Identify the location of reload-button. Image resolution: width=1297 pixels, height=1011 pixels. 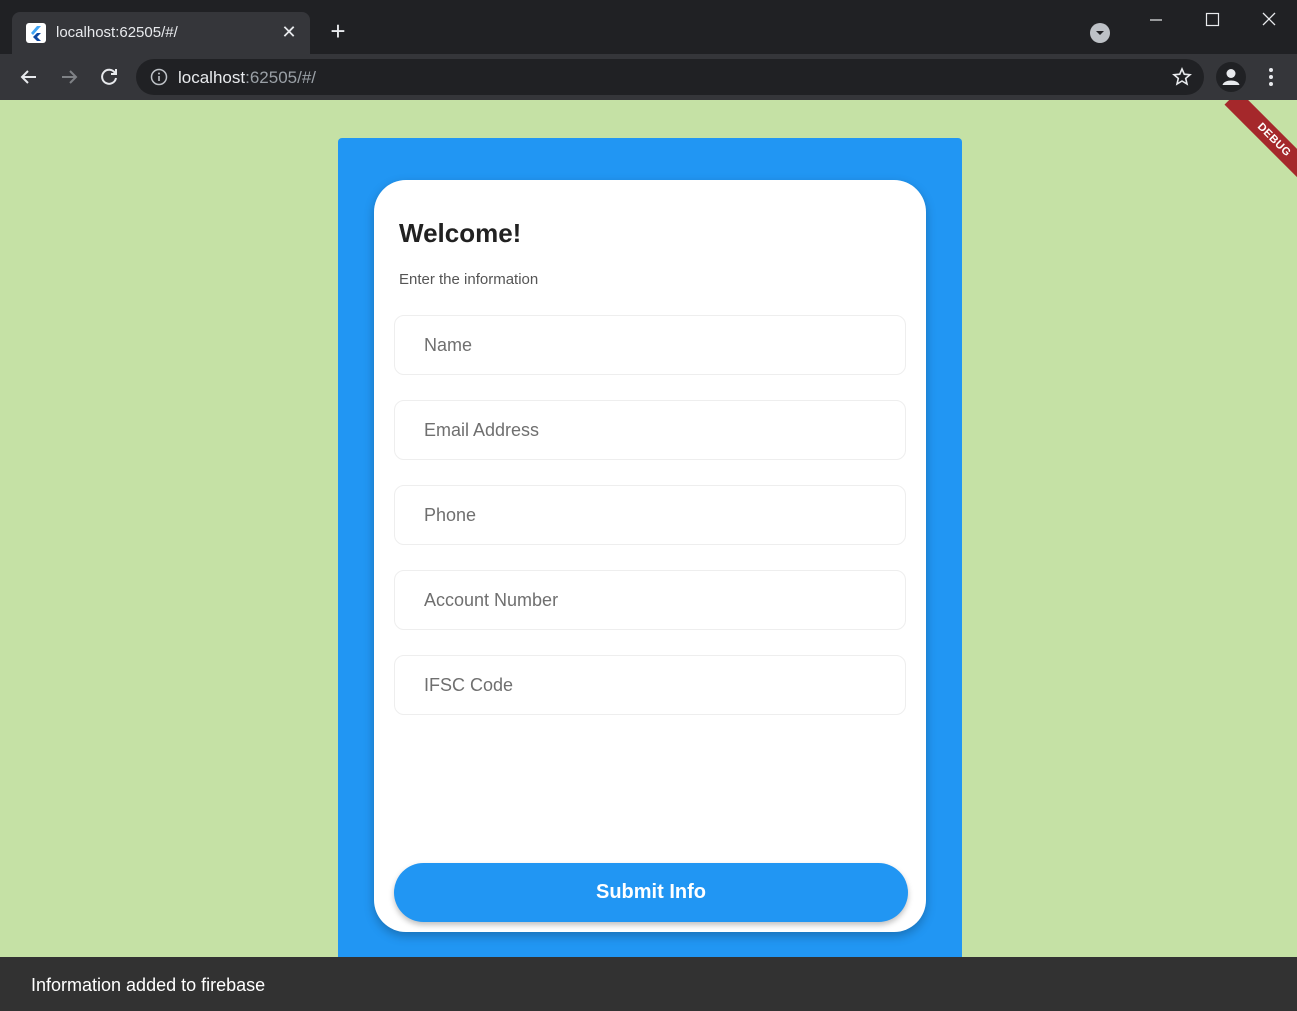
(109, 77).